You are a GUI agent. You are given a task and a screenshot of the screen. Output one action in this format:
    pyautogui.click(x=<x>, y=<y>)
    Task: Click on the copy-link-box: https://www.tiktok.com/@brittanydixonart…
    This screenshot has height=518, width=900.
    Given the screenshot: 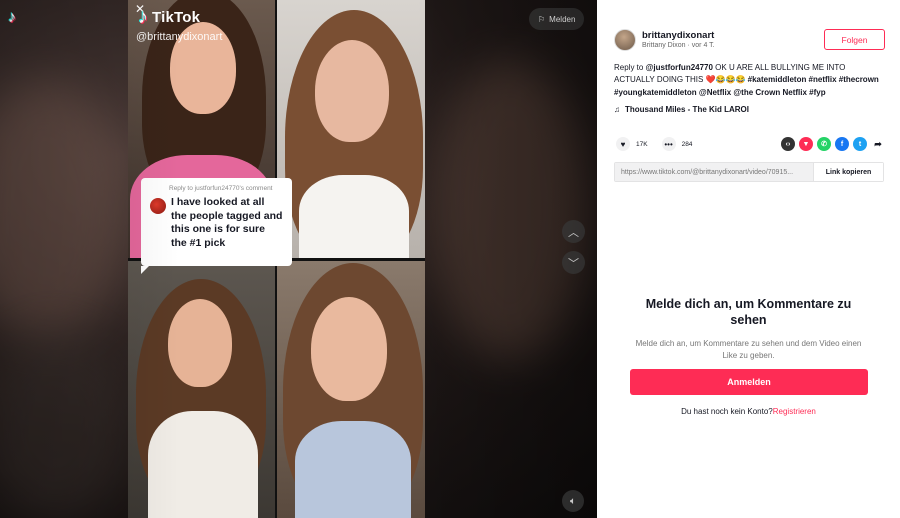 What is the action you would take?
    pyautogui.click(x=749, y=172)
    